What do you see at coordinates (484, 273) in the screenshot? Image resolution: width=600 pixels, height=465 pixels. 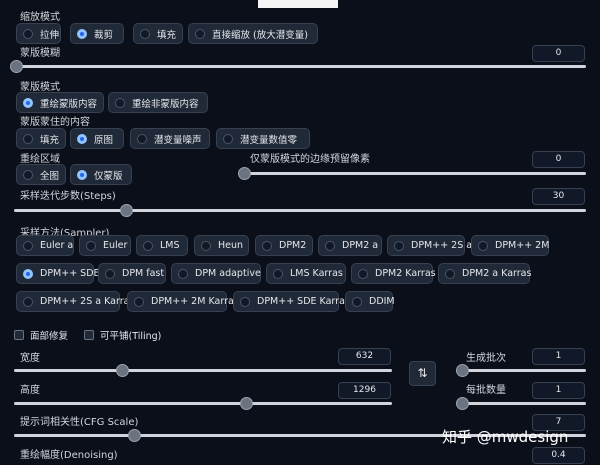 I see `sampler-option: DPM2 a Karras` at bounding box center [484, 273].